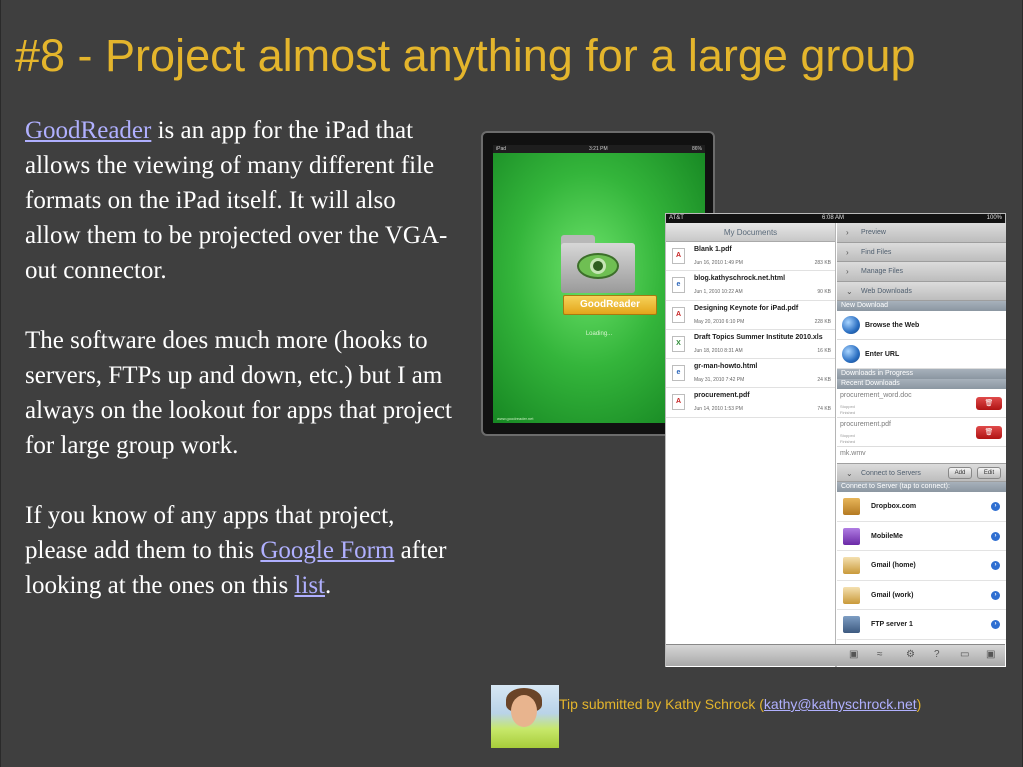  What do you see at coordinates (835, 655) in the screenshot?
I see `bottom-toolbar: ▣ ≈ ⚙ ? ▭ ▣` at bounding box center [835, 655].